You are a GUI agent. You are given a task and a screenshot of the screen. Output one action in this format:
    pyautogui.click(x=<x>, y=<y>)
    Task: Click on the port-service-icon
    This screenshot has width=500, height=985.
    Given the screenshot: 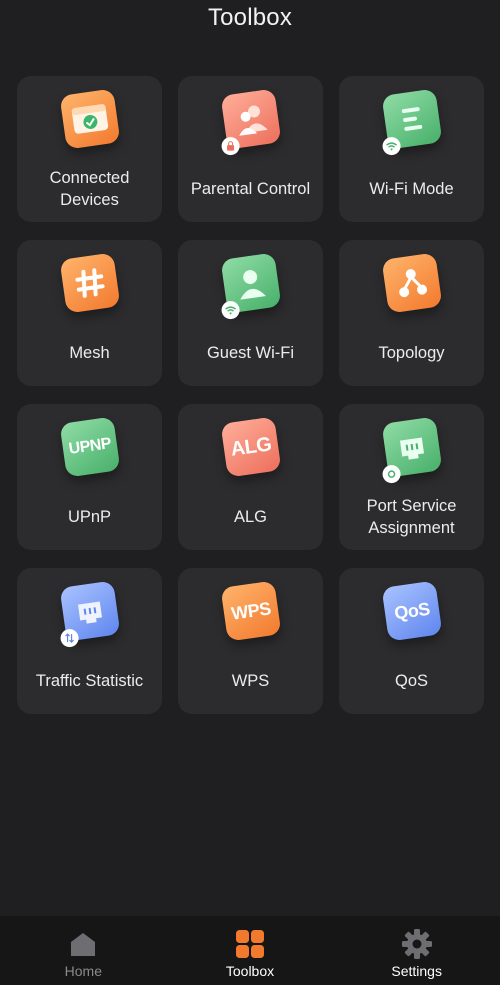 What is the action you would take?
    pyautogui.click(x=411, y=450)
    